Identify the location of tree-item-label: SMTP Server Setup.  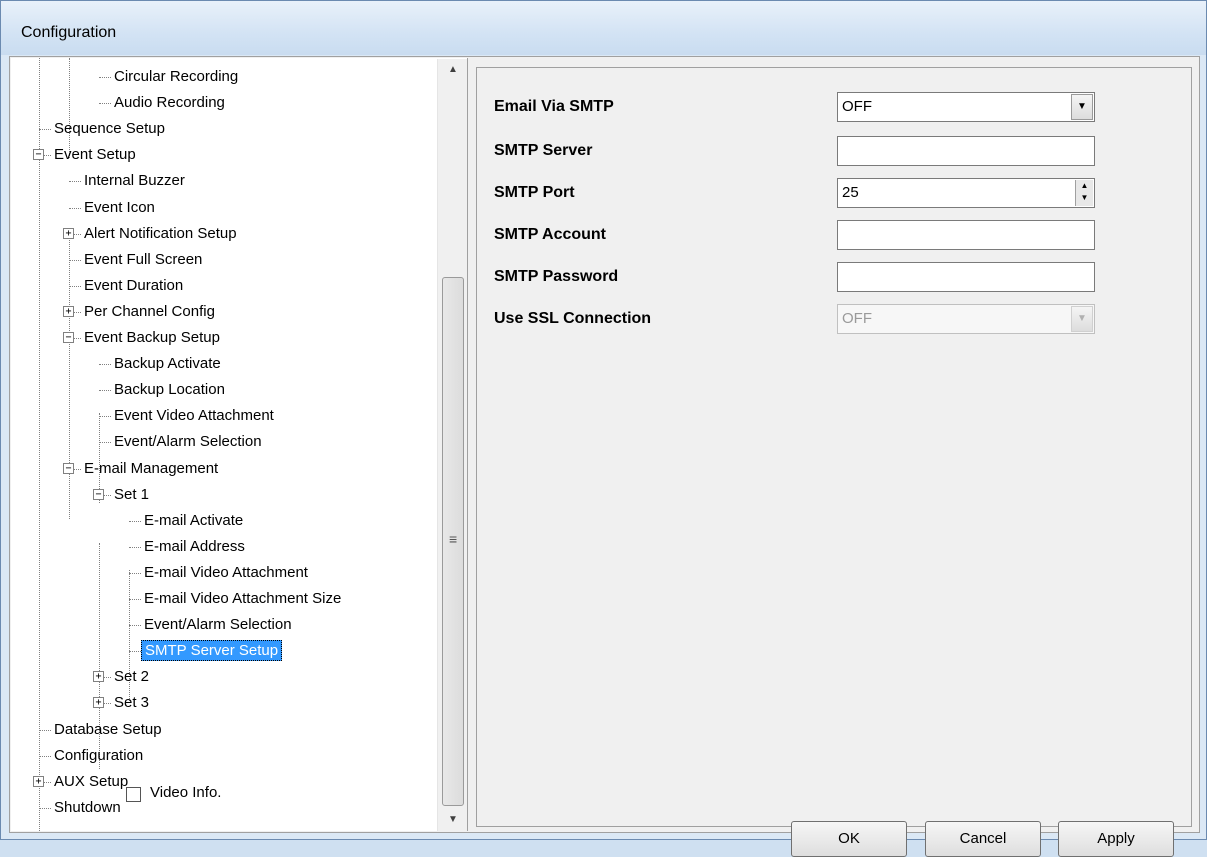
(212, 651).